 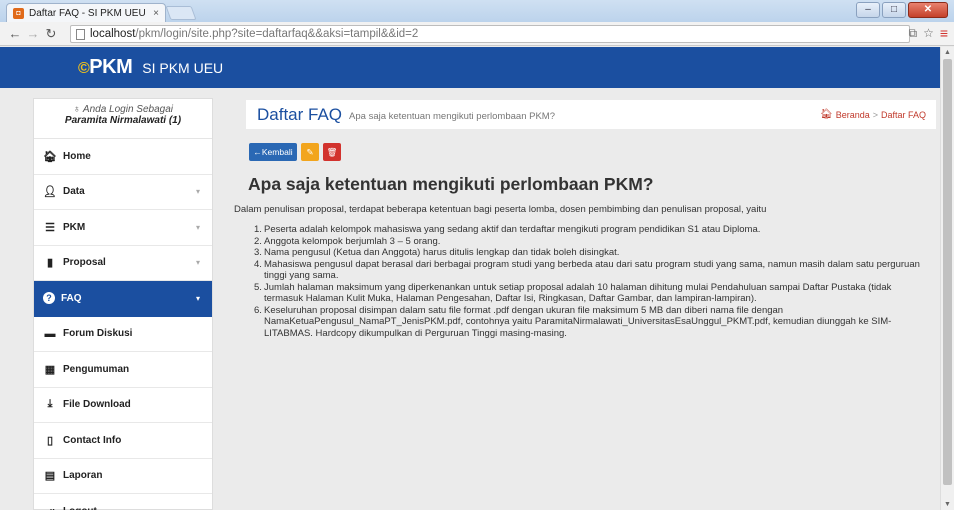 I want to click on sidebar-item-label: Logout, so click(x=80, y=508).